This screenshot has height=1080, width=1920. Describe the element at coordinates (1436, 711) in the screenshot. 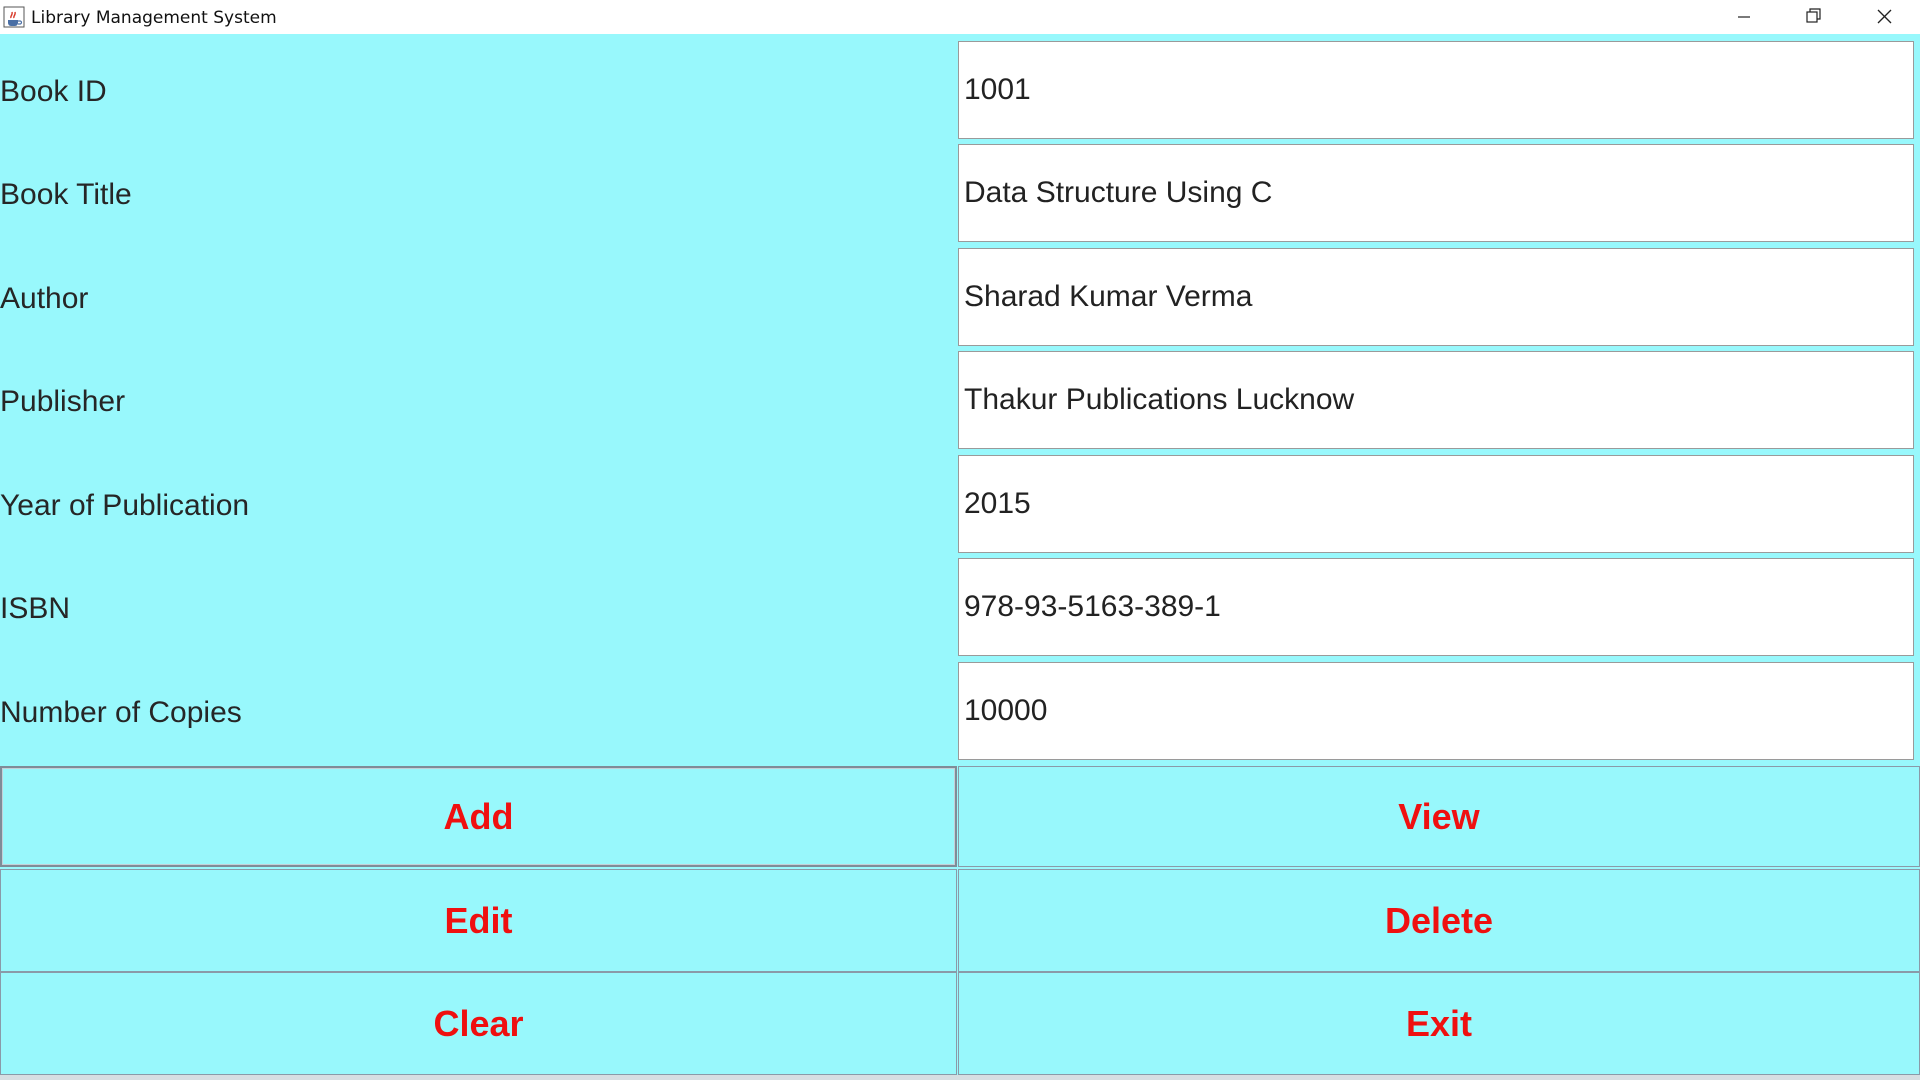

I see `number-of-copies-field` at that location.